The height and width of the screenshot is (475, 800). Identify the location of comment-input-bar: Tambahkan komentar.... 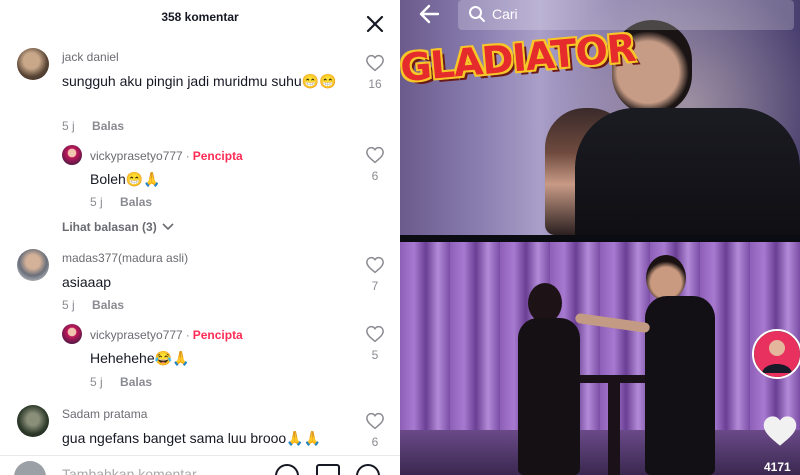
(200, 465).